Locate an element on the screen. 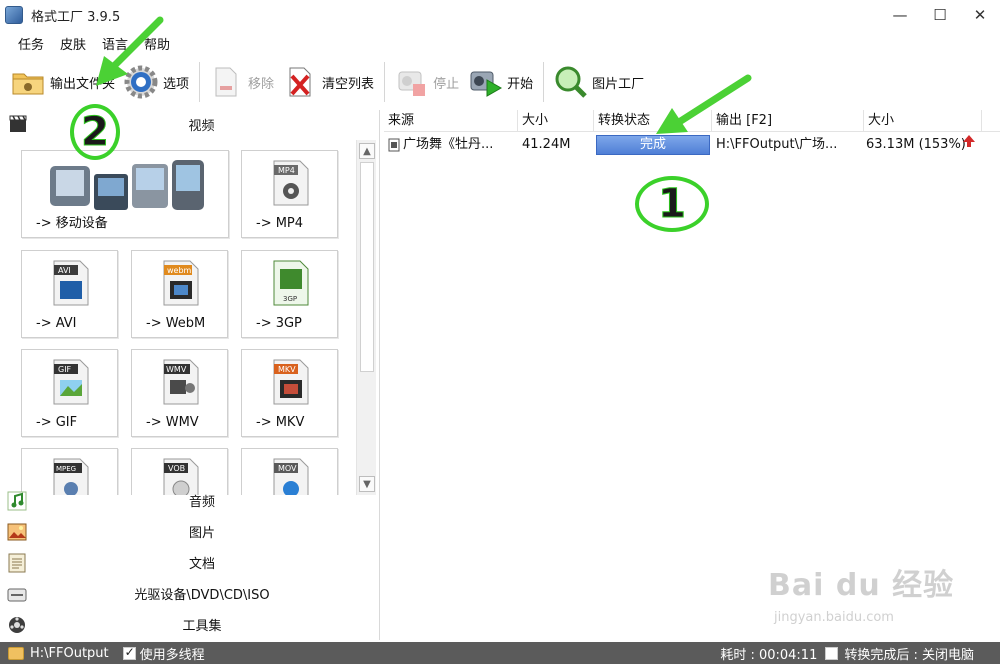 Image resolution: width=1000 pixels, height=664 pixels. multithread-checkbox is located at coordinates (129, 652).